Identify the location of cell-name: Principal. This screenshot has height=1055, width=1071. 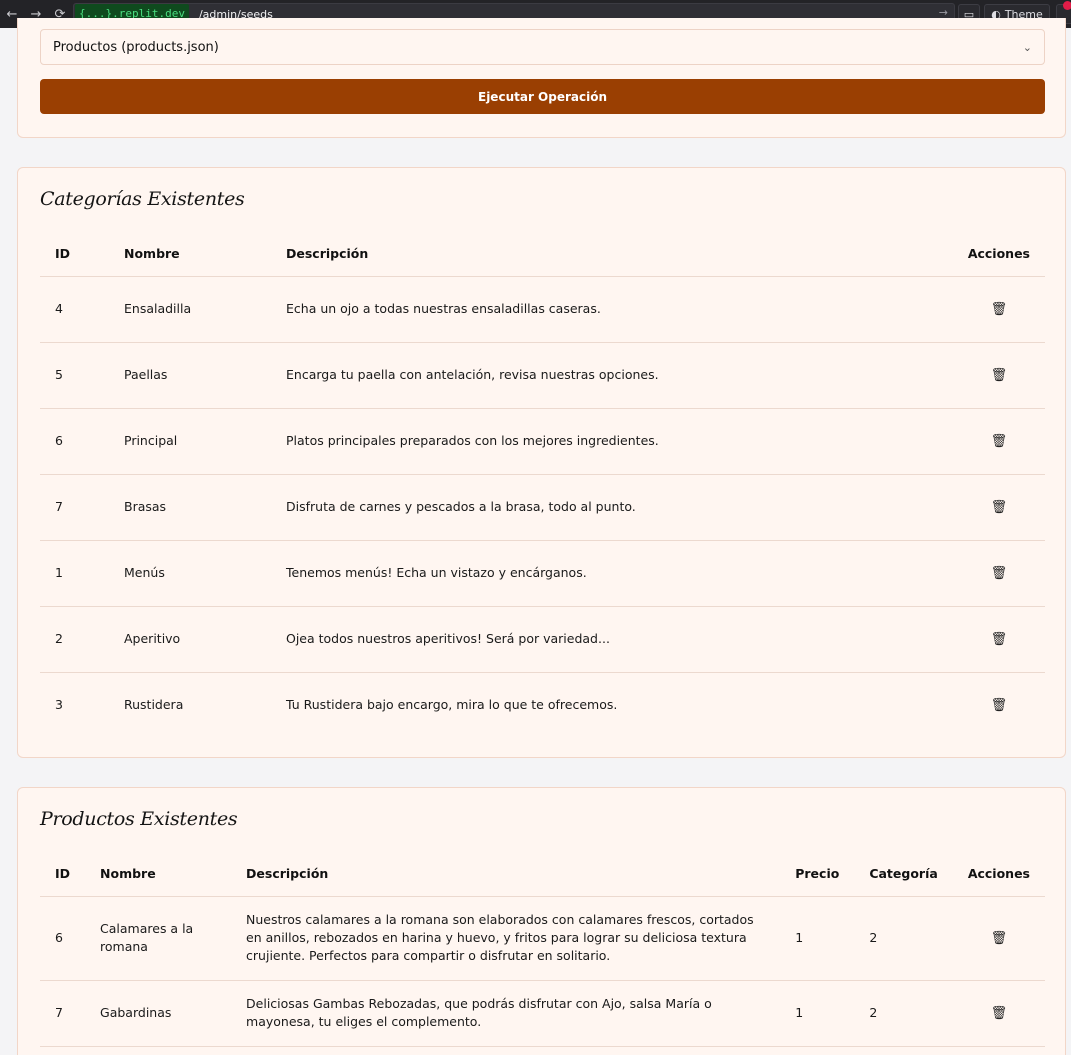
(190, 441).